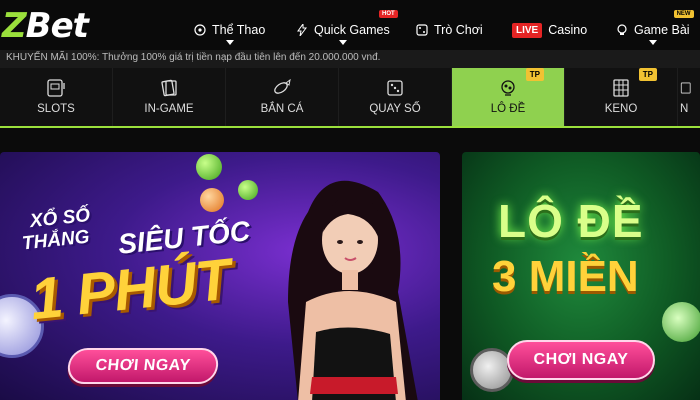 The image size is (700, 400). Describe the element at coordinates (353, 290) in the screenshot. I see `model-illustration` at that location.